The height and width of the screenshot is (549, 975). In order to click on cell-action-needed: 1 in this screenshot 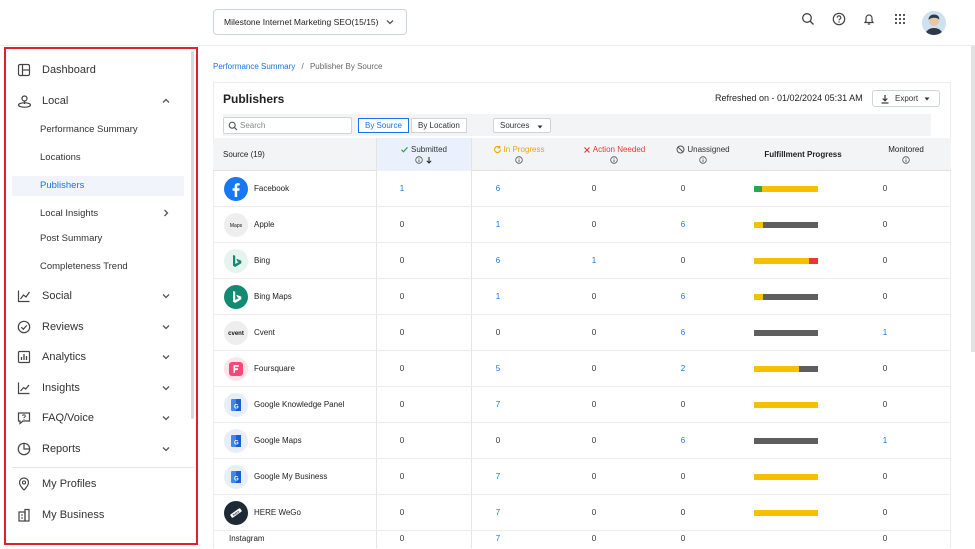, I will do `click(594, 260)`.